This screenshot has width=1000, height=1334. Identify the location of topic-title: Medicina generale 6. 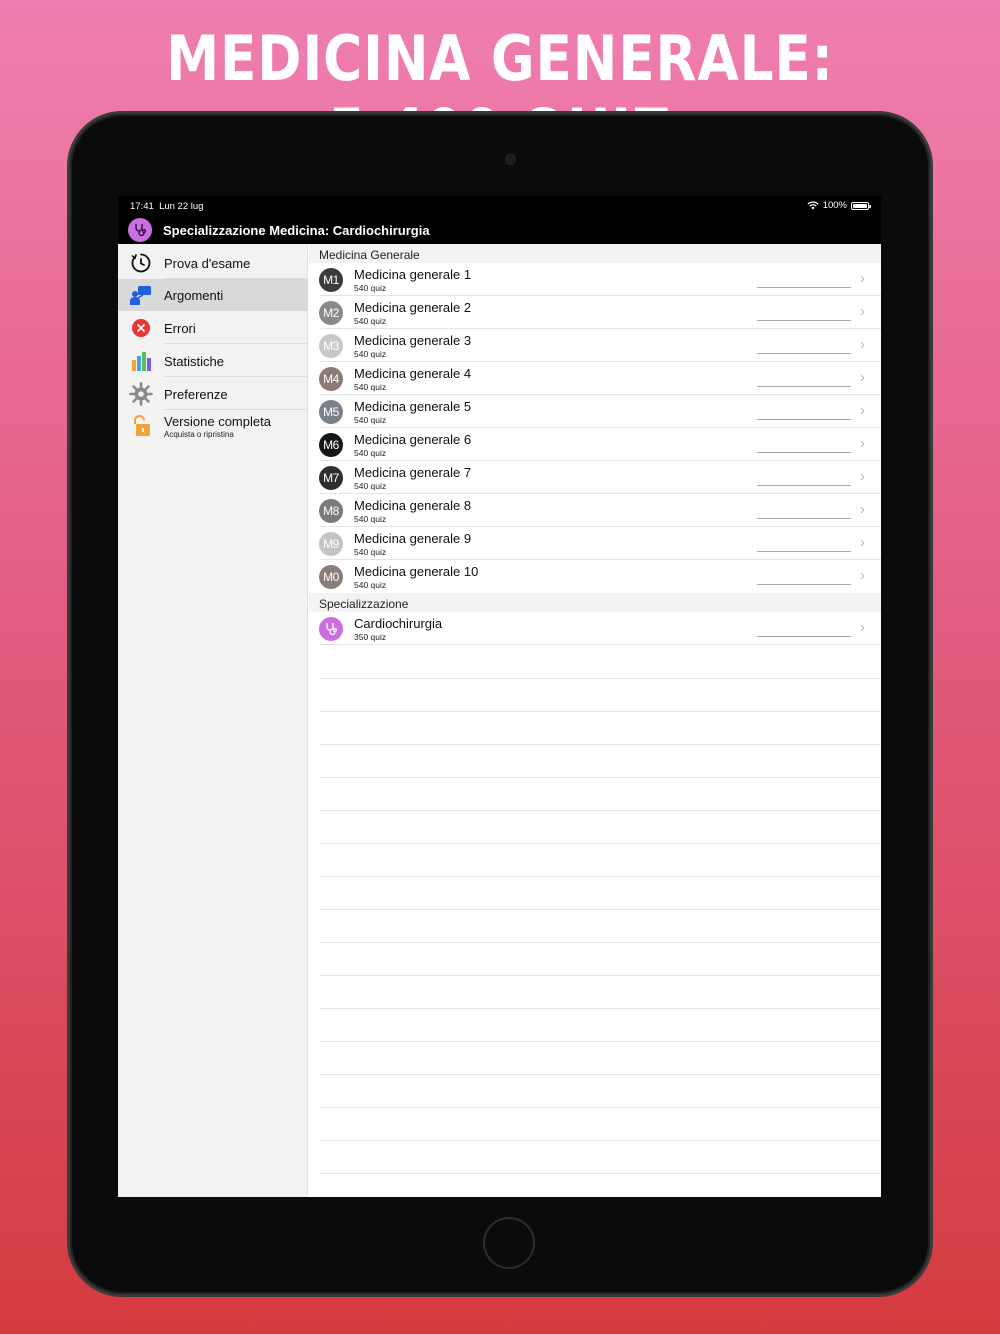
(413, 439).